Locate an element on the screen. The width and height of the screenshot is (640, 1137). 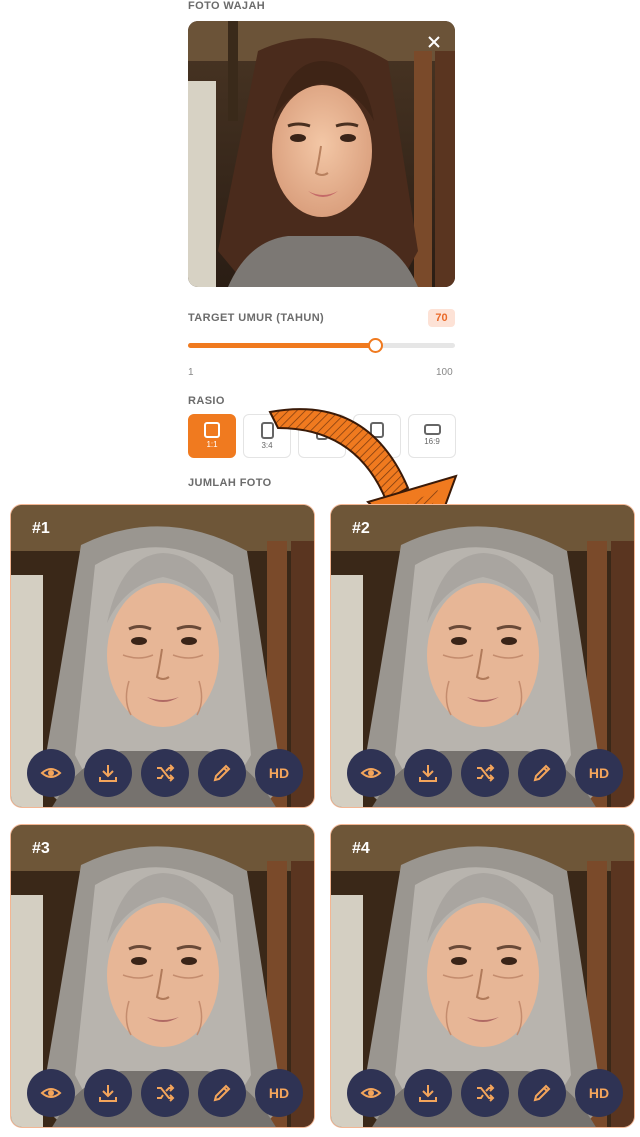
ratio-label: RASIO is located at coordinates (206, 401).